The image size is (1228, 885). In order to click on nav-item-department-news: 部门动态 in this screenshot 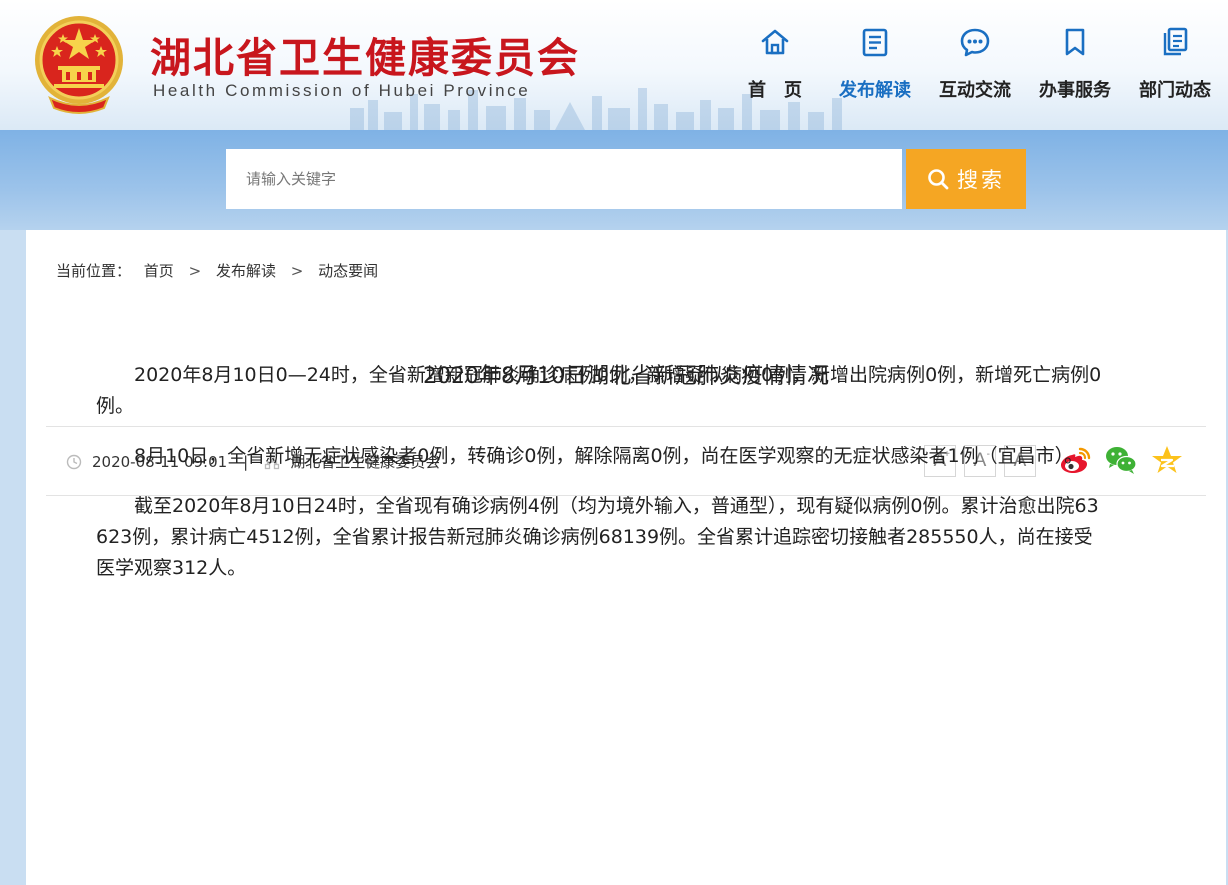, I will do `click(1175, 66)`.